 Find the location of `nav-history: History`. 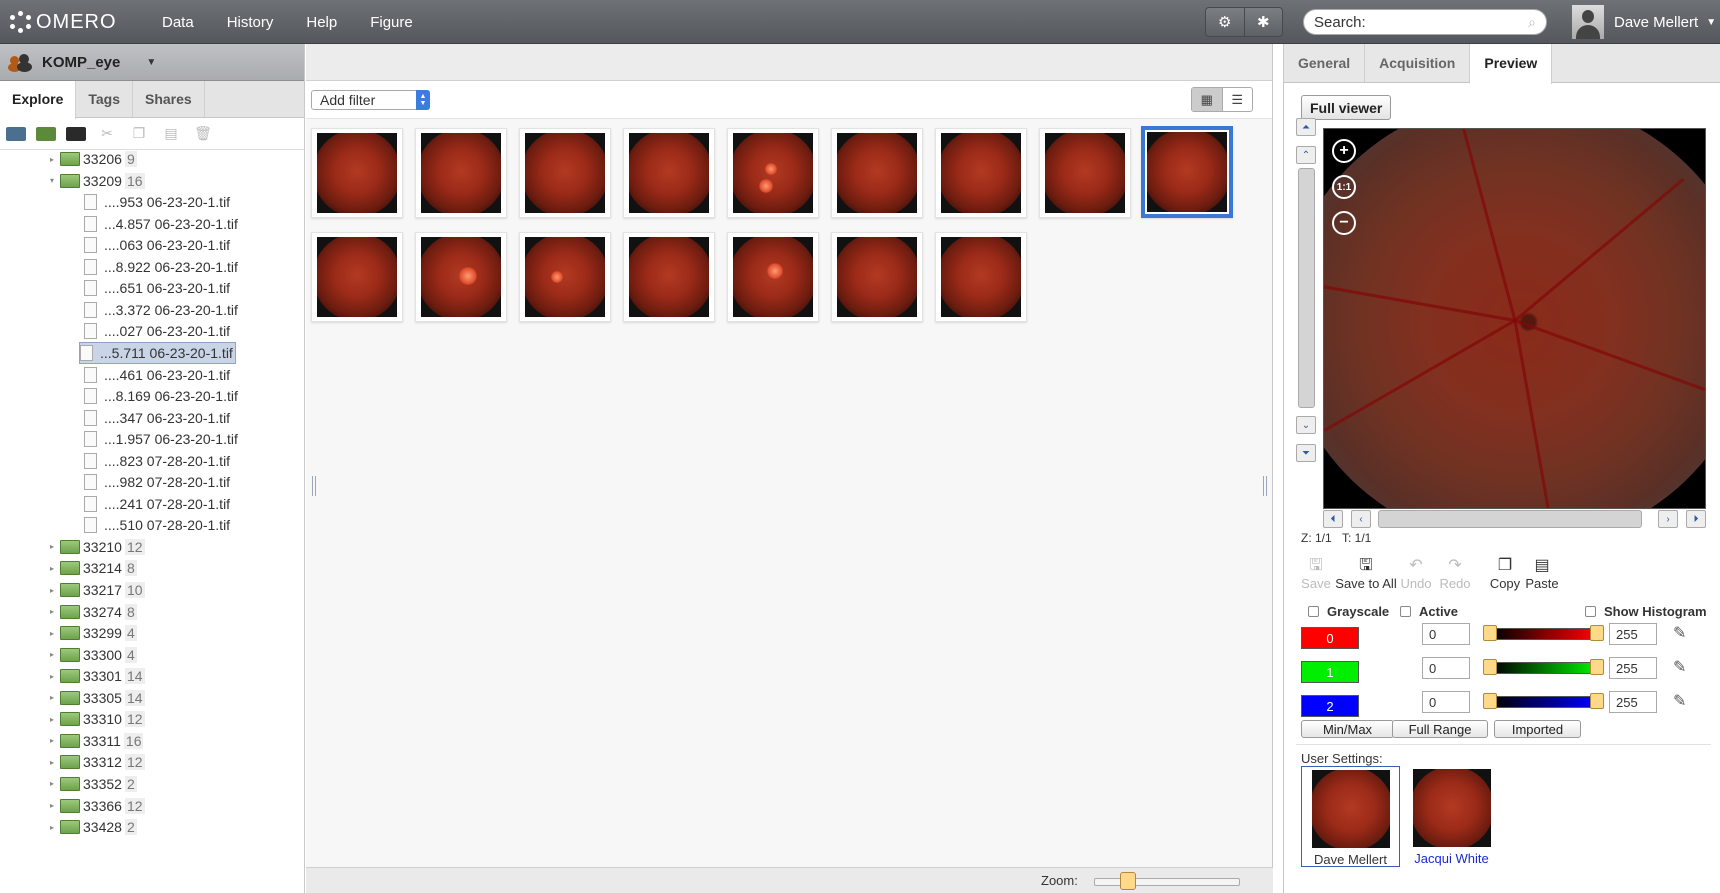

nav-history: History is located at coordinates (250, 22).